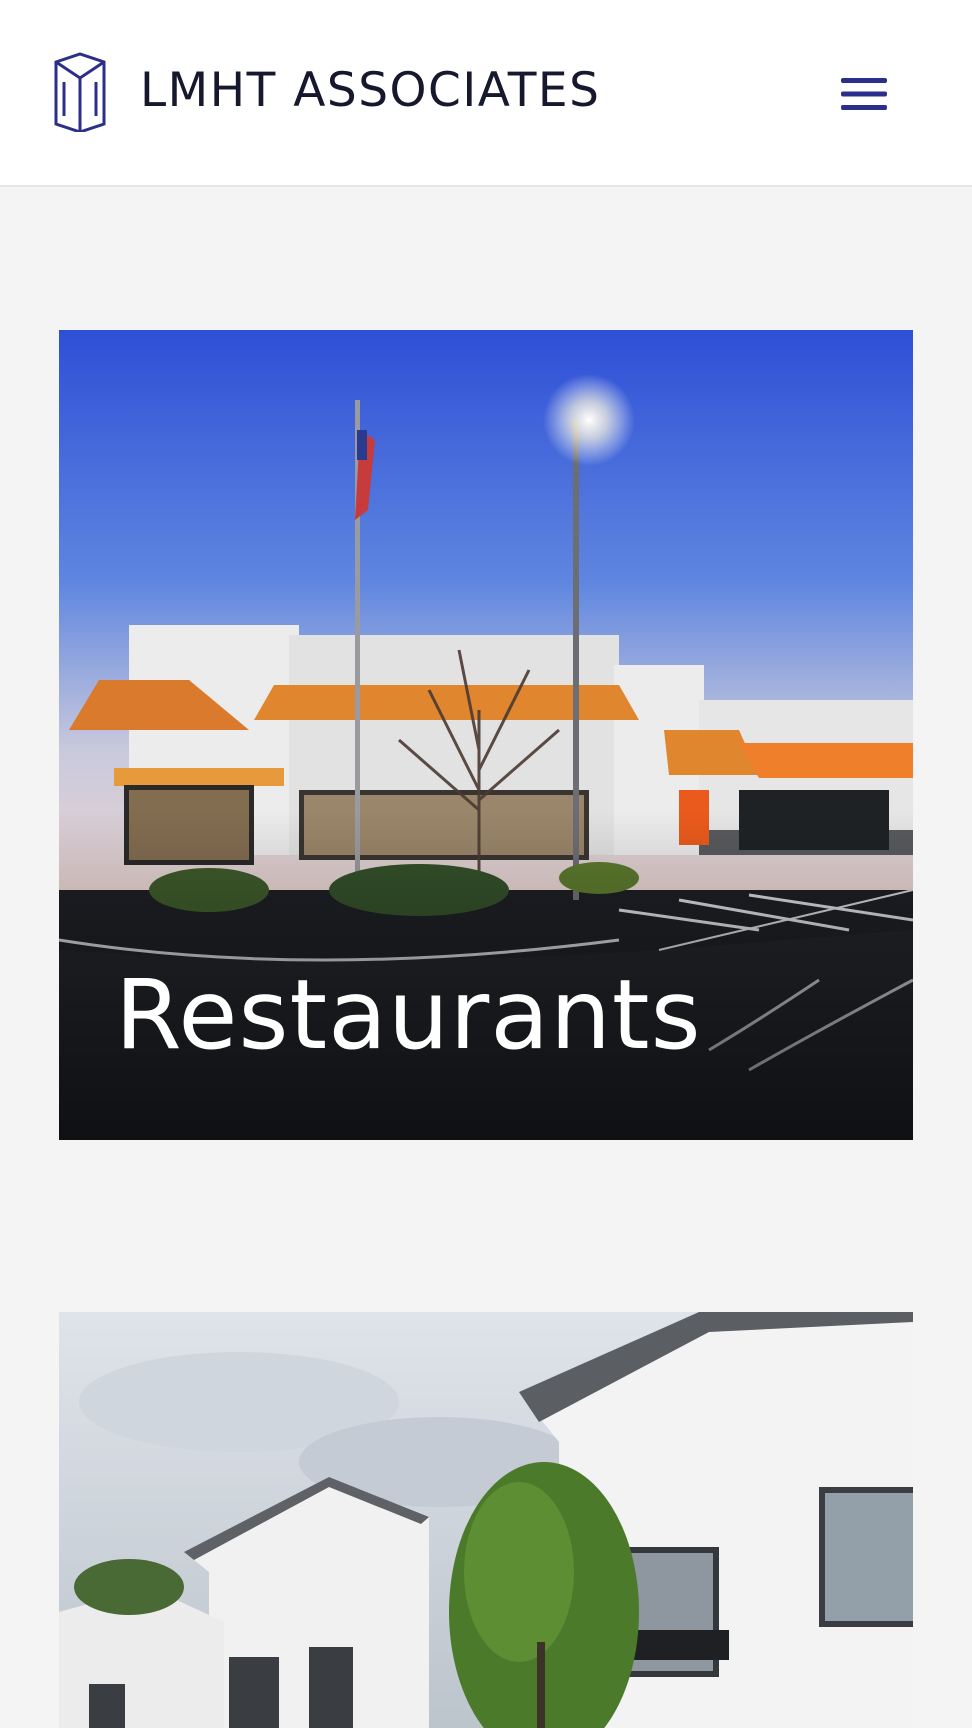 The width and height of the screenshot is (972, 1728). I want to click on brand-name: LMHT ASSOCIATES, so click(370, 91).